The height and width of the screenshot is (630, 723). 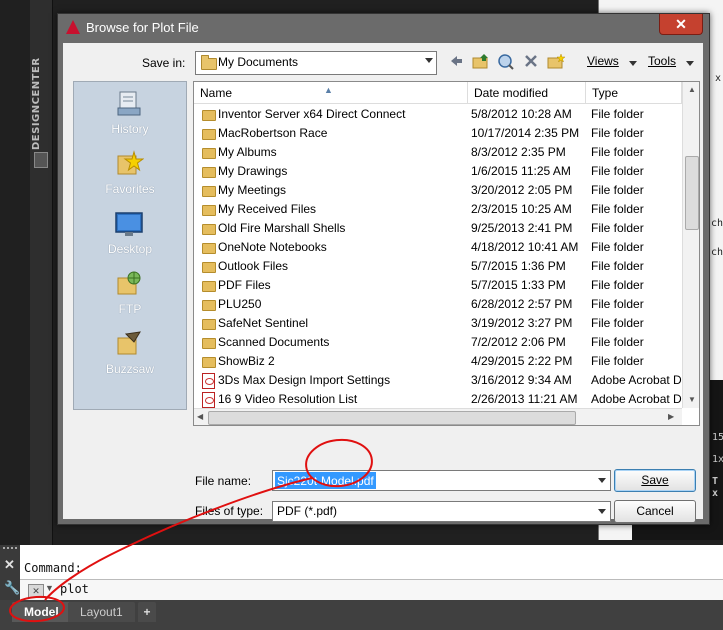 What do you see at coordinates (438, 361) in the screenshot?
I see `file-row: ShowBiz 2 4/29/2015 2:22 PM File folder` at bounding box center [438, 361].